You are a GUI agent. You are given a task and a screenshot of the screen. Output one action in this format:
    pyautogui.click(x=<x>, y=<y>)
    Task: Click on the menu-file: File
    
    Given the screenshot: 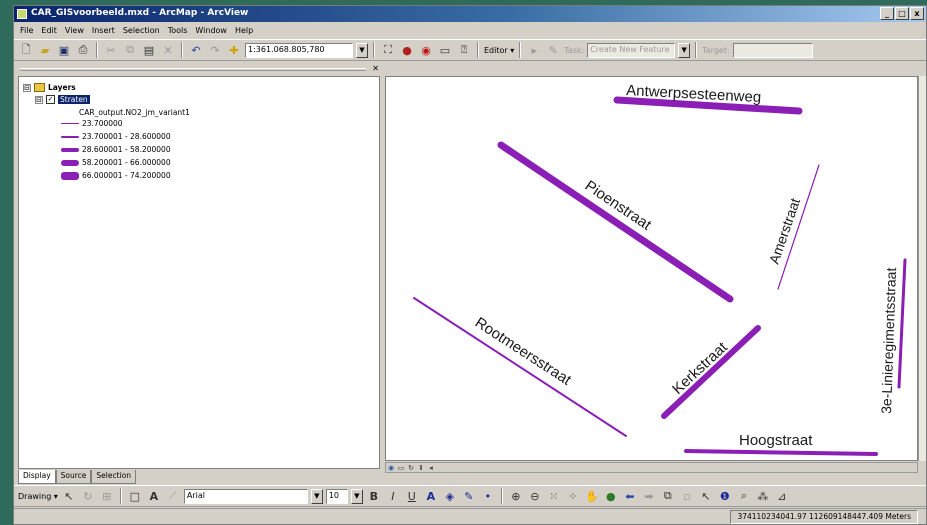 What is the action you would take?
    pyautogui.click(x=26, y=30)
    